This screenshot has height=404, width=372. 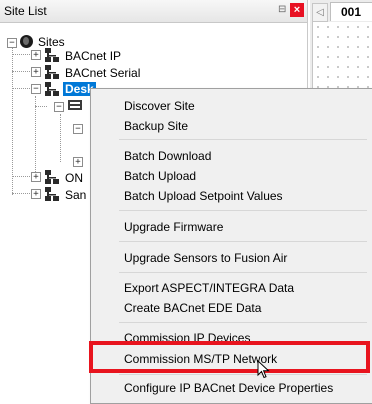 I want to click on tab-scroll-left-icon: ◁, so click(x=320, y=12).